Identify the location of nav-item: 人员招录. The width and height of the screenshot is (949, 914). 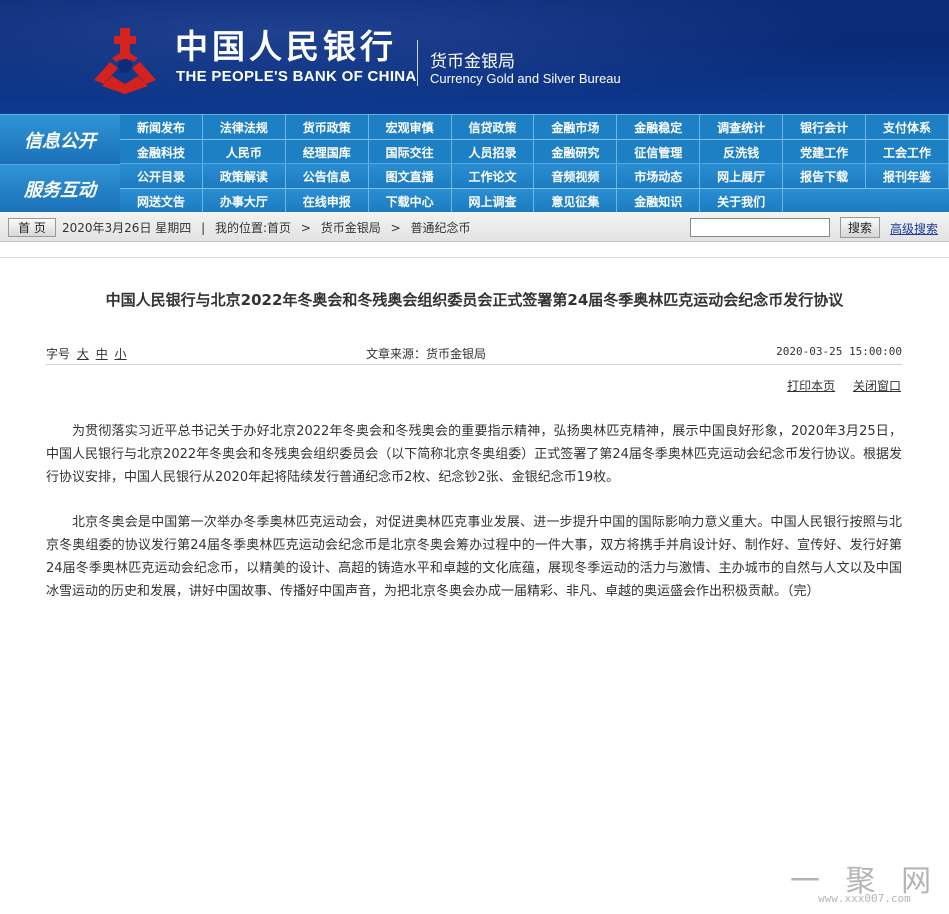
(493, 152).